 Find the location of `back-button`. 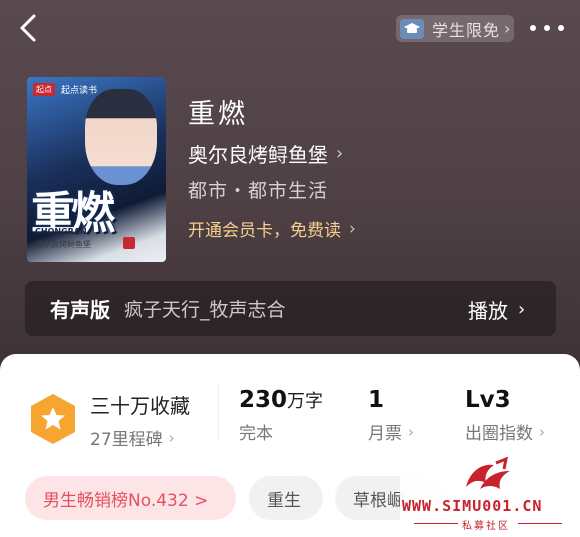

back-button is located at coordinates (28, 28).